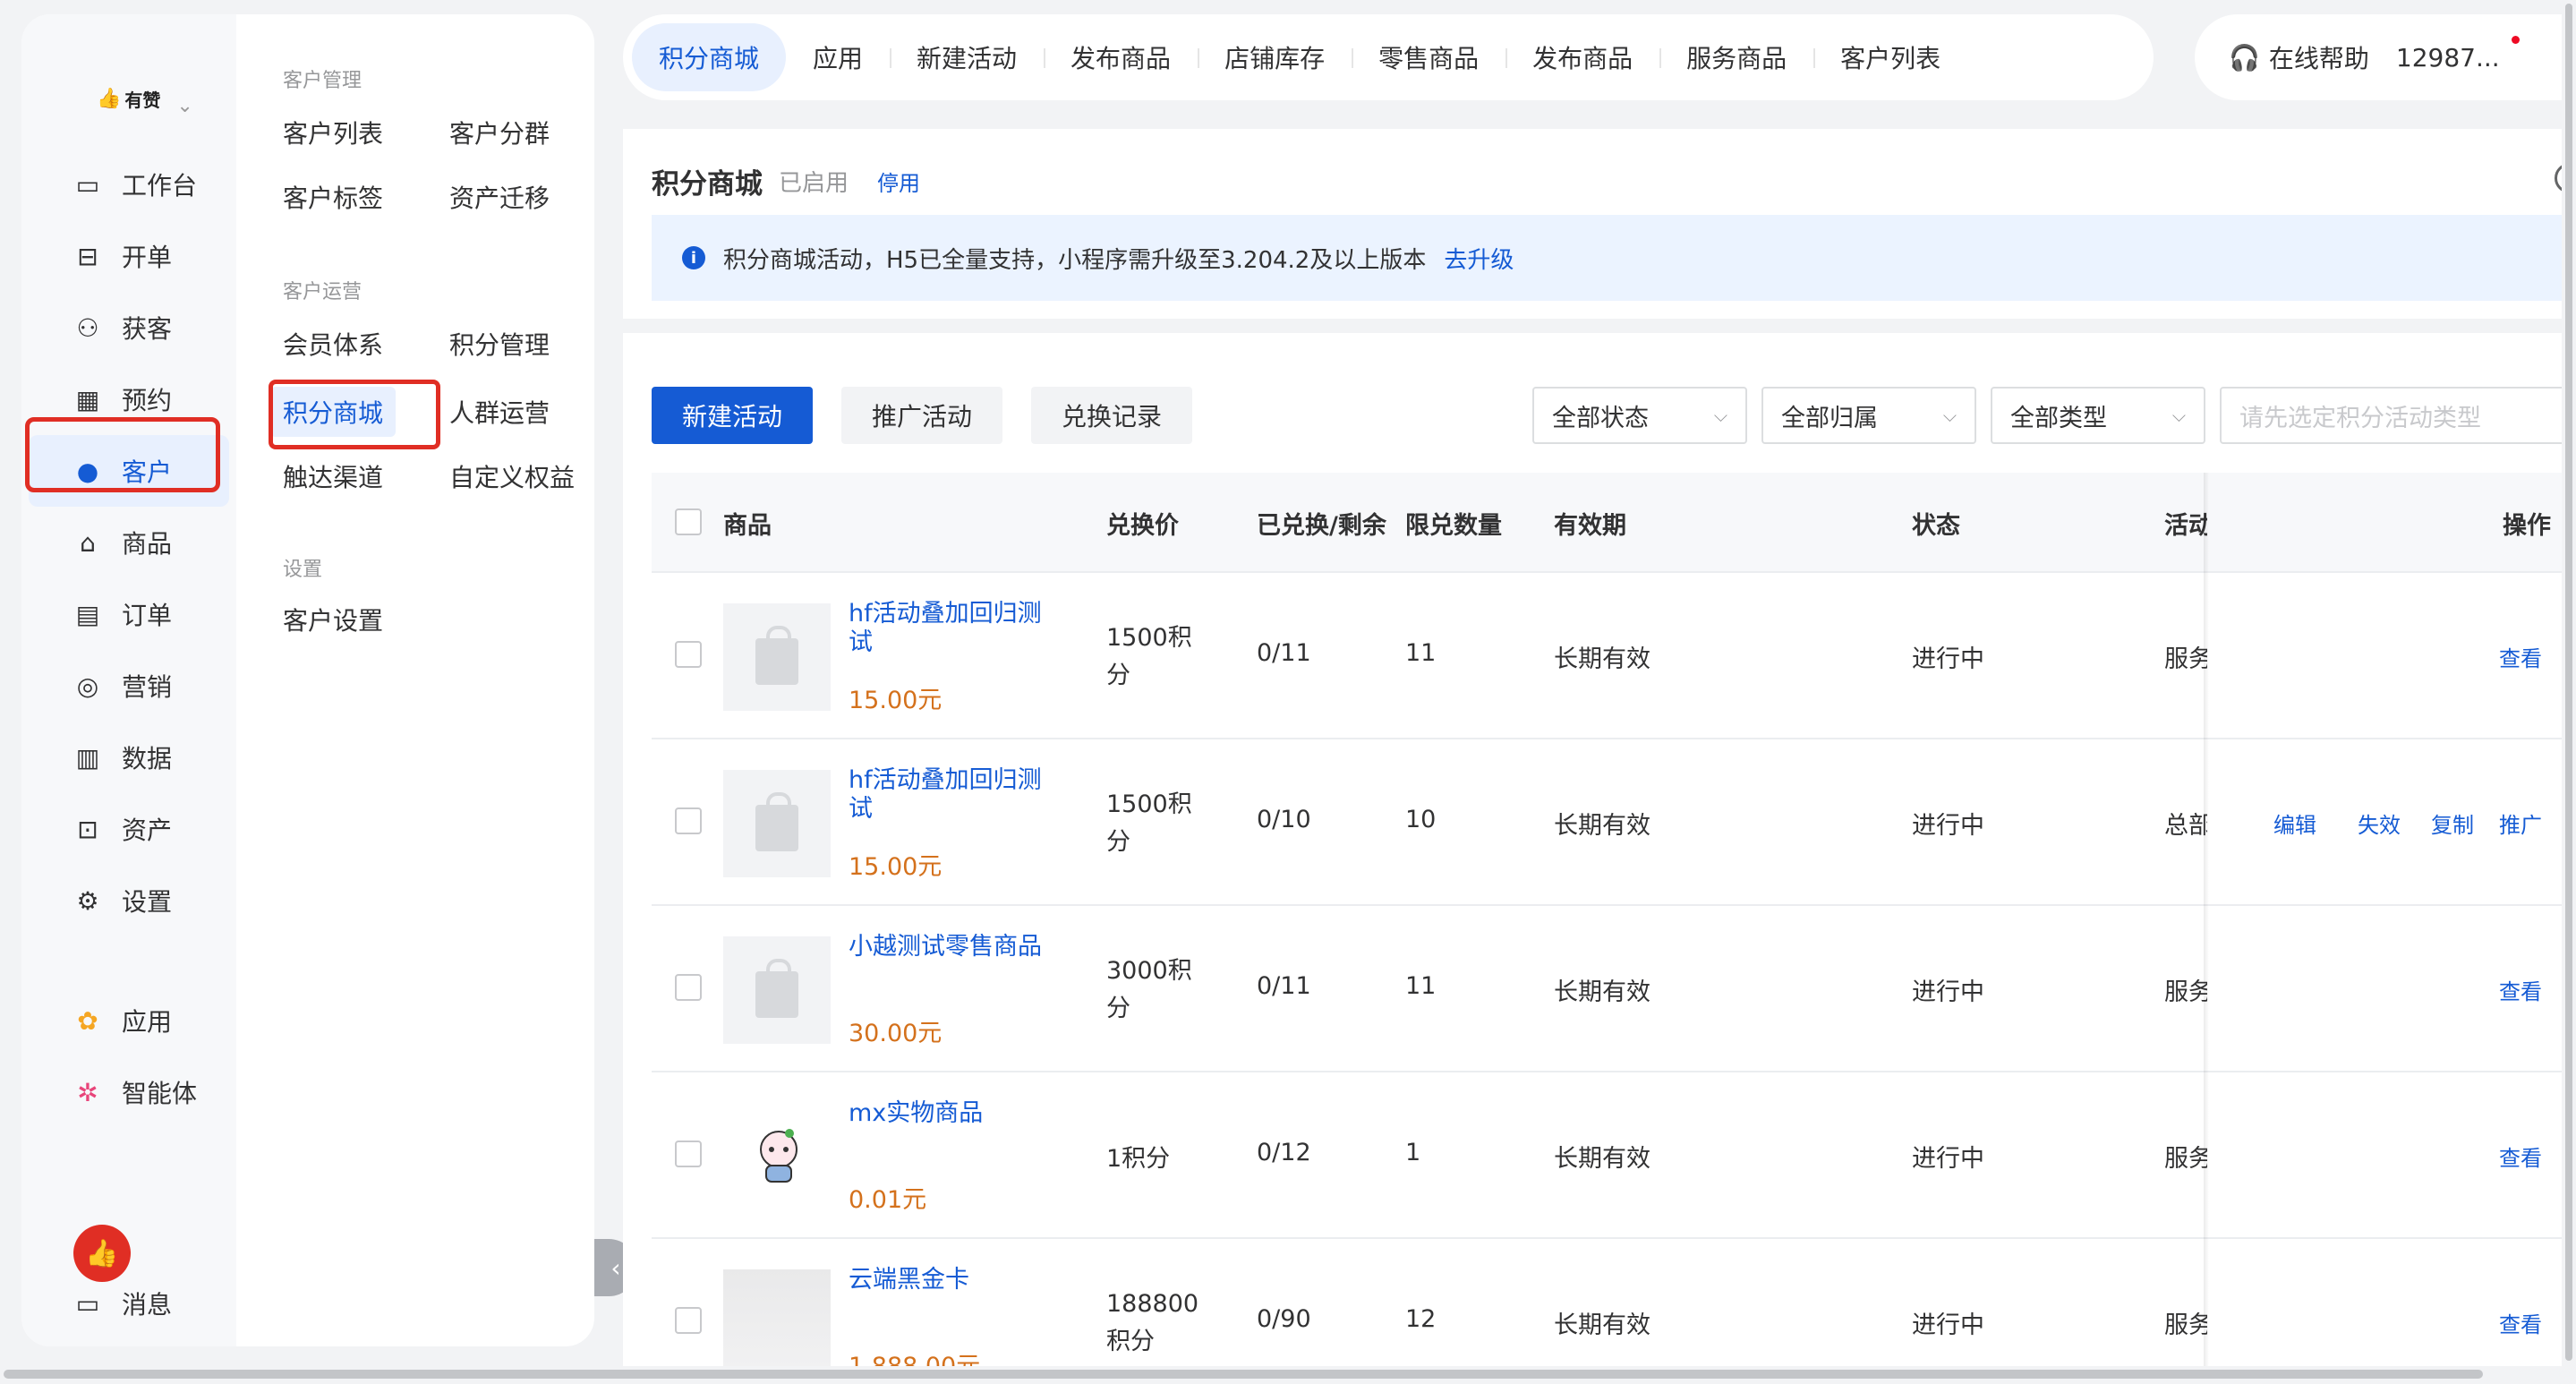  Describe the element at coordinates (2098, 415) in the screenshot. I see `type-select: 全部类型 ⌵` at that location.